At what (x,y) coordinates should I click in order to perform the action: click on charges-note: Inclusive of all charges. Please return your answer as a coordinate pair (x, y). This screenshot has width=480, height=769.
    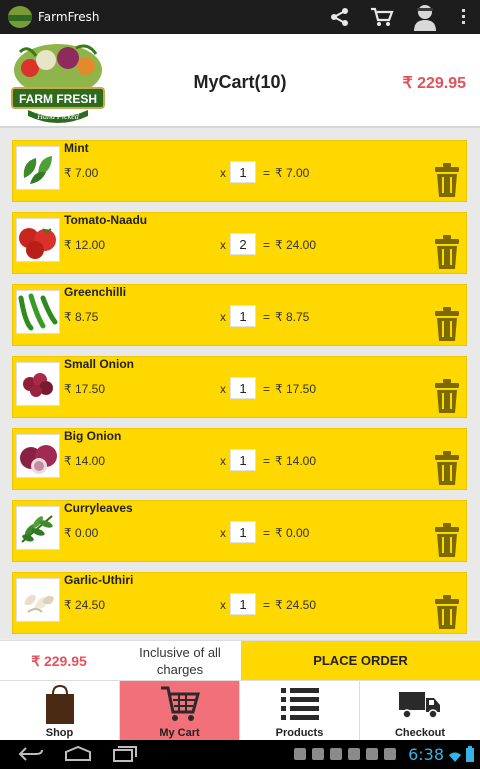
    Looking at the image, I should click on (180, 661).